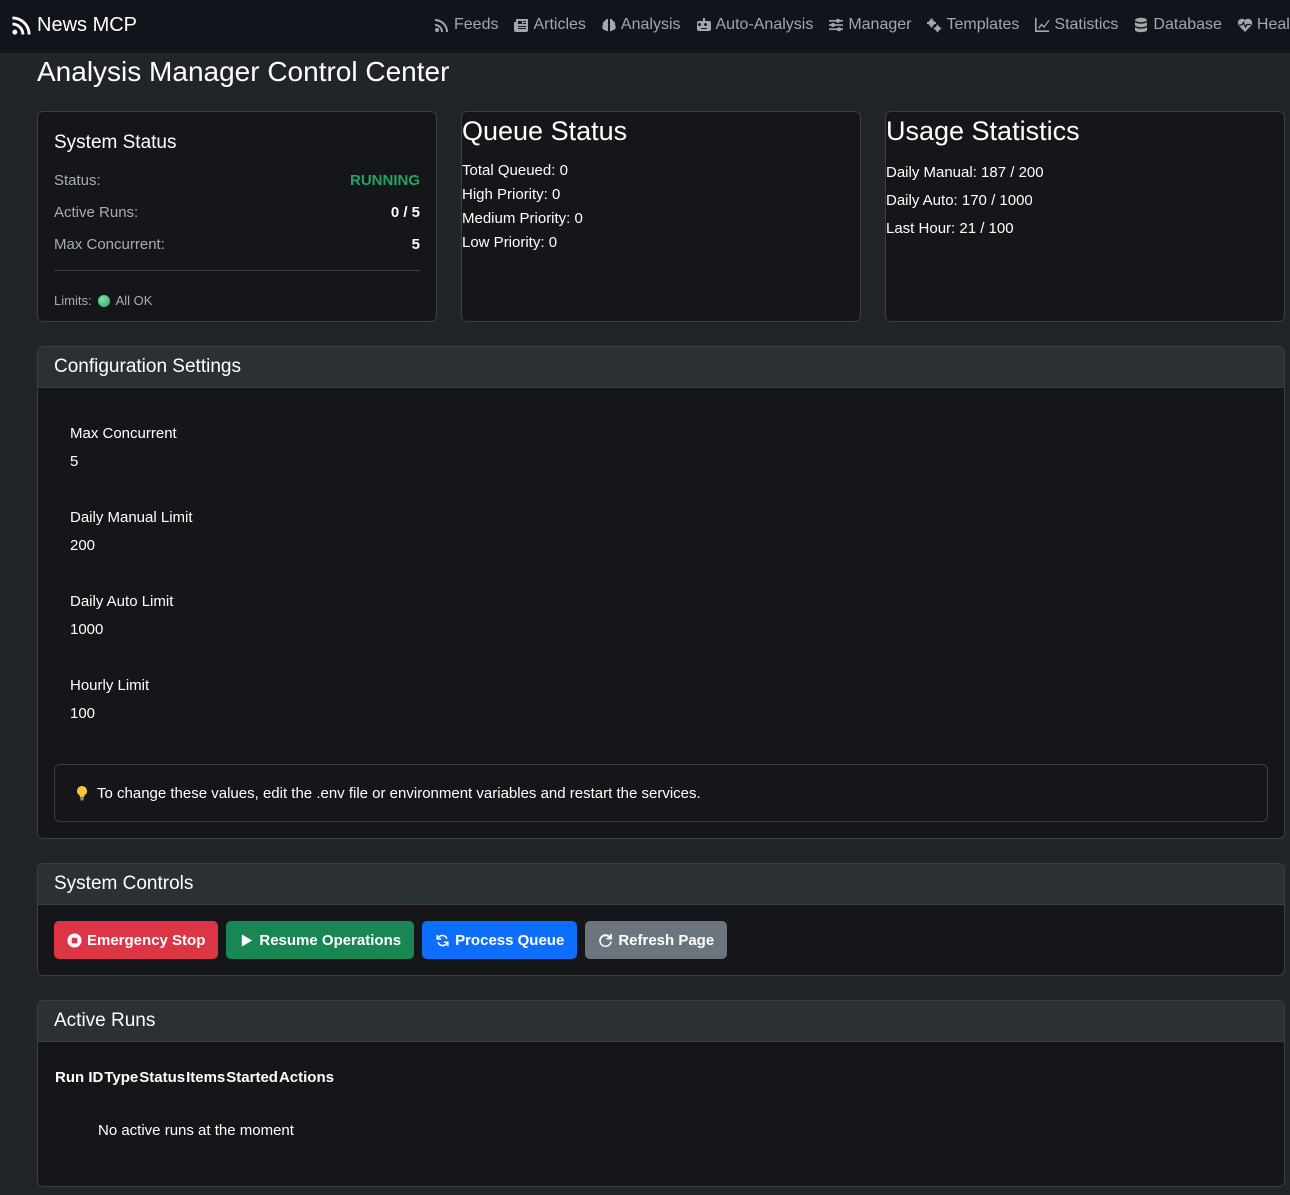 The height and width of the screenshot is (1195, 1290). Describe the element at coordinates (559, 24) in the screenshot. I see `nav-articles-label: Articles` at that location.